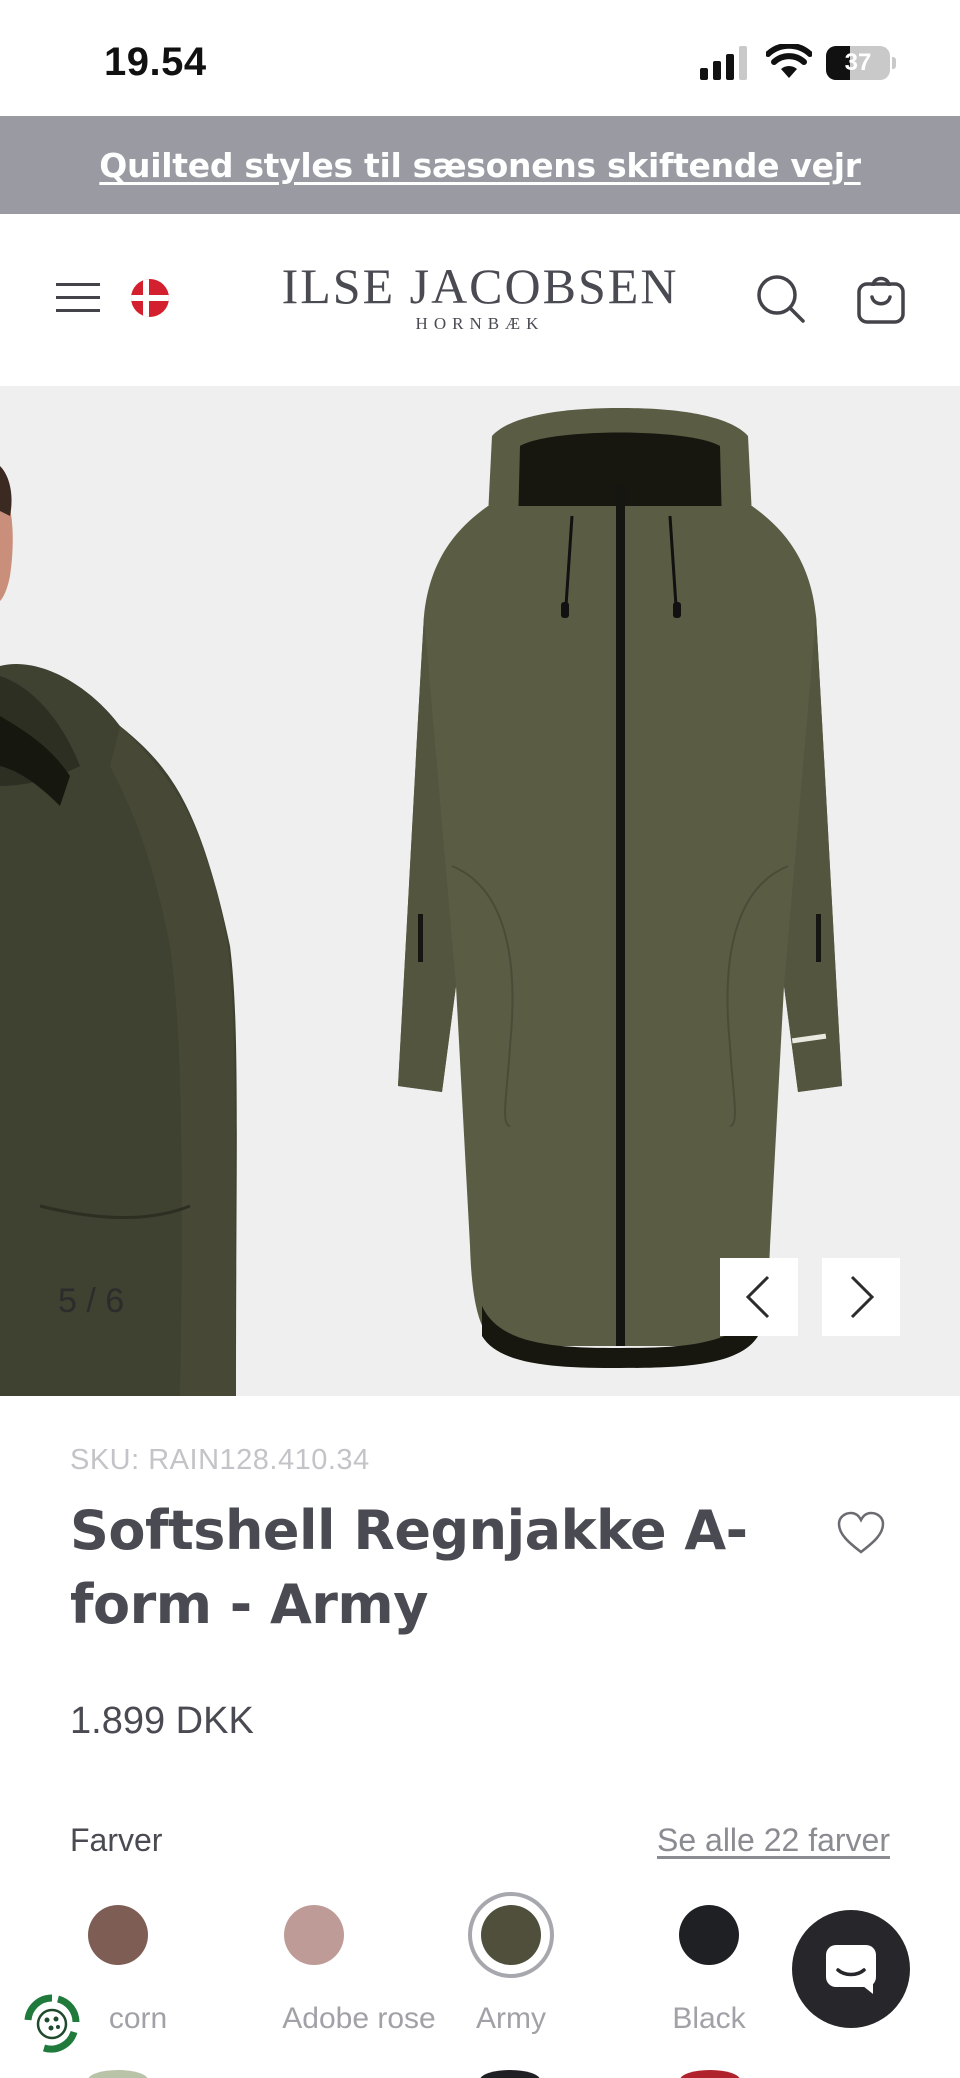  Describe the element at coordinates (138, 2018) in the screenshot. I see `swatch-label-corn: corn` at that location.